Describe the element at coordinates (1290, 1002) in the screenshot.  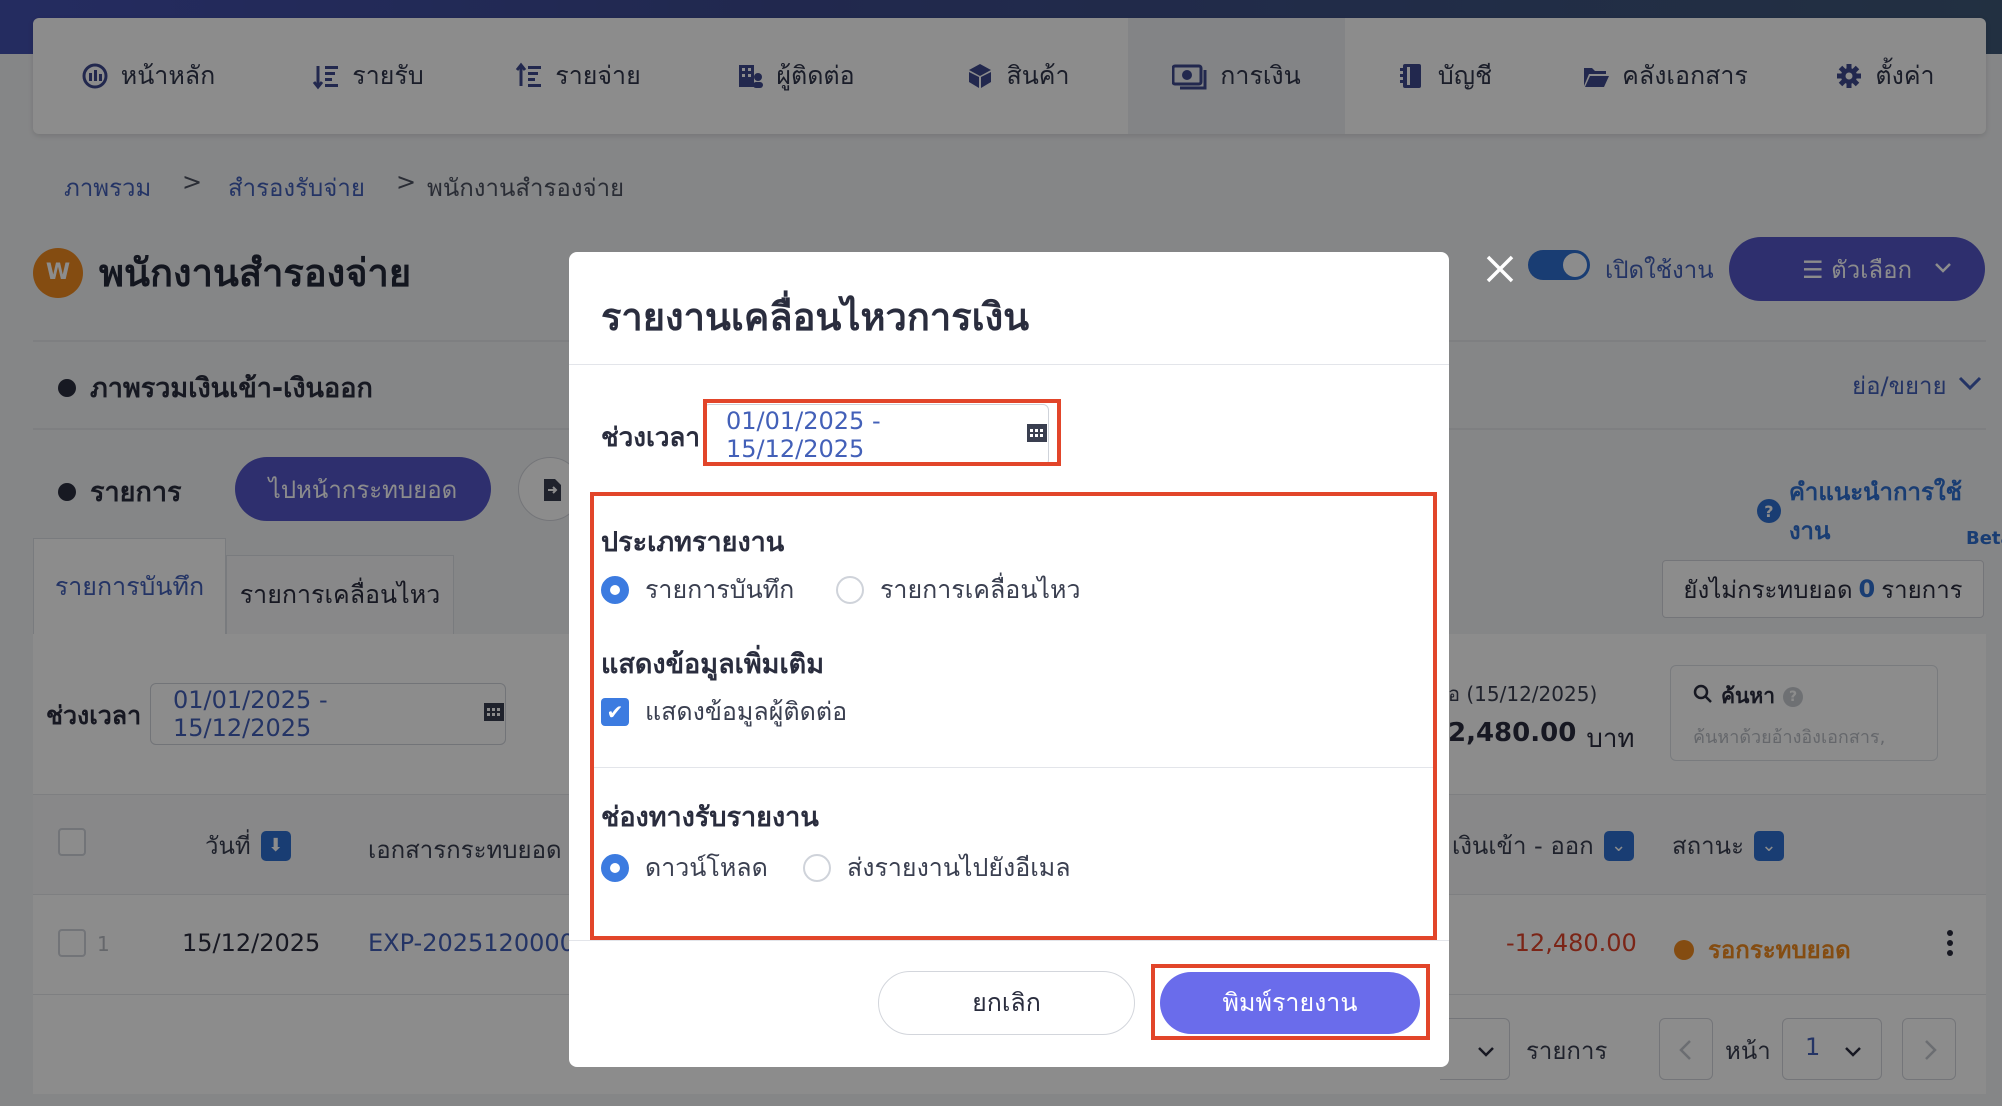
I see `highlight-print-box` at that location.